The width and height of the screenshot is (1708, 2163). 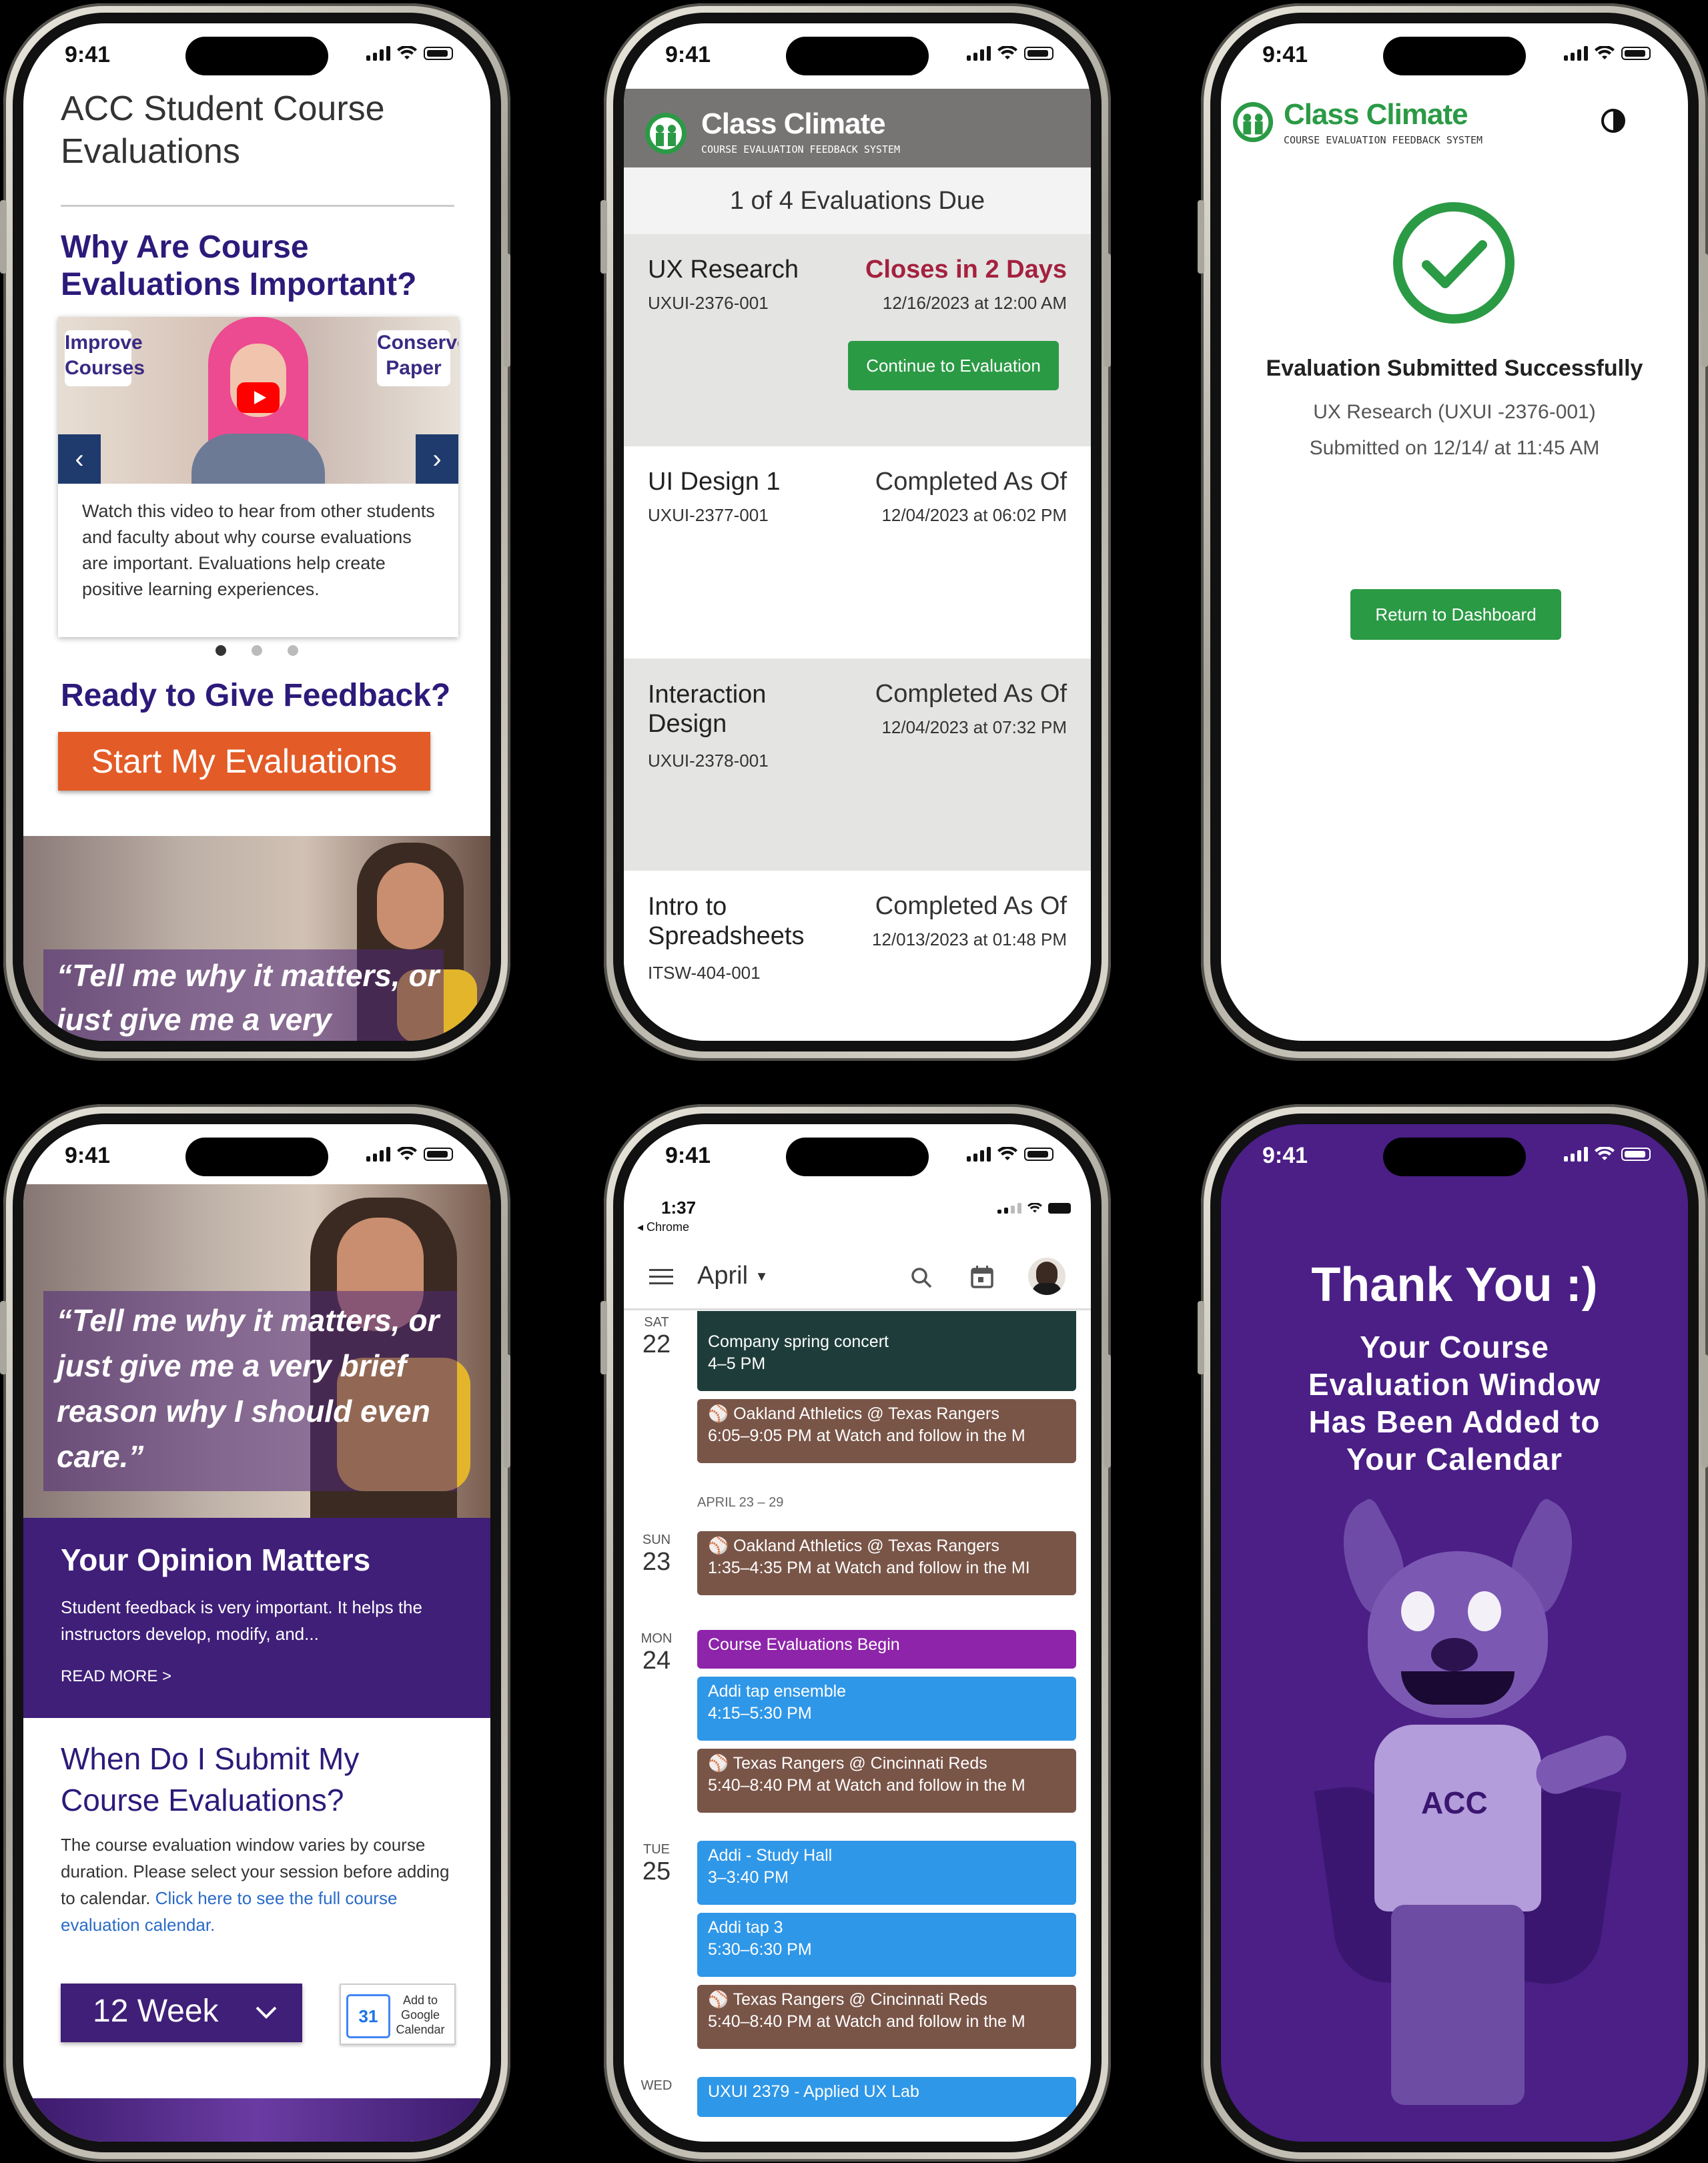 What do you see at coordinates (437, 459) in the screenshot?
I see `carousel-next-button: ›` at bounding box center [437, 459].